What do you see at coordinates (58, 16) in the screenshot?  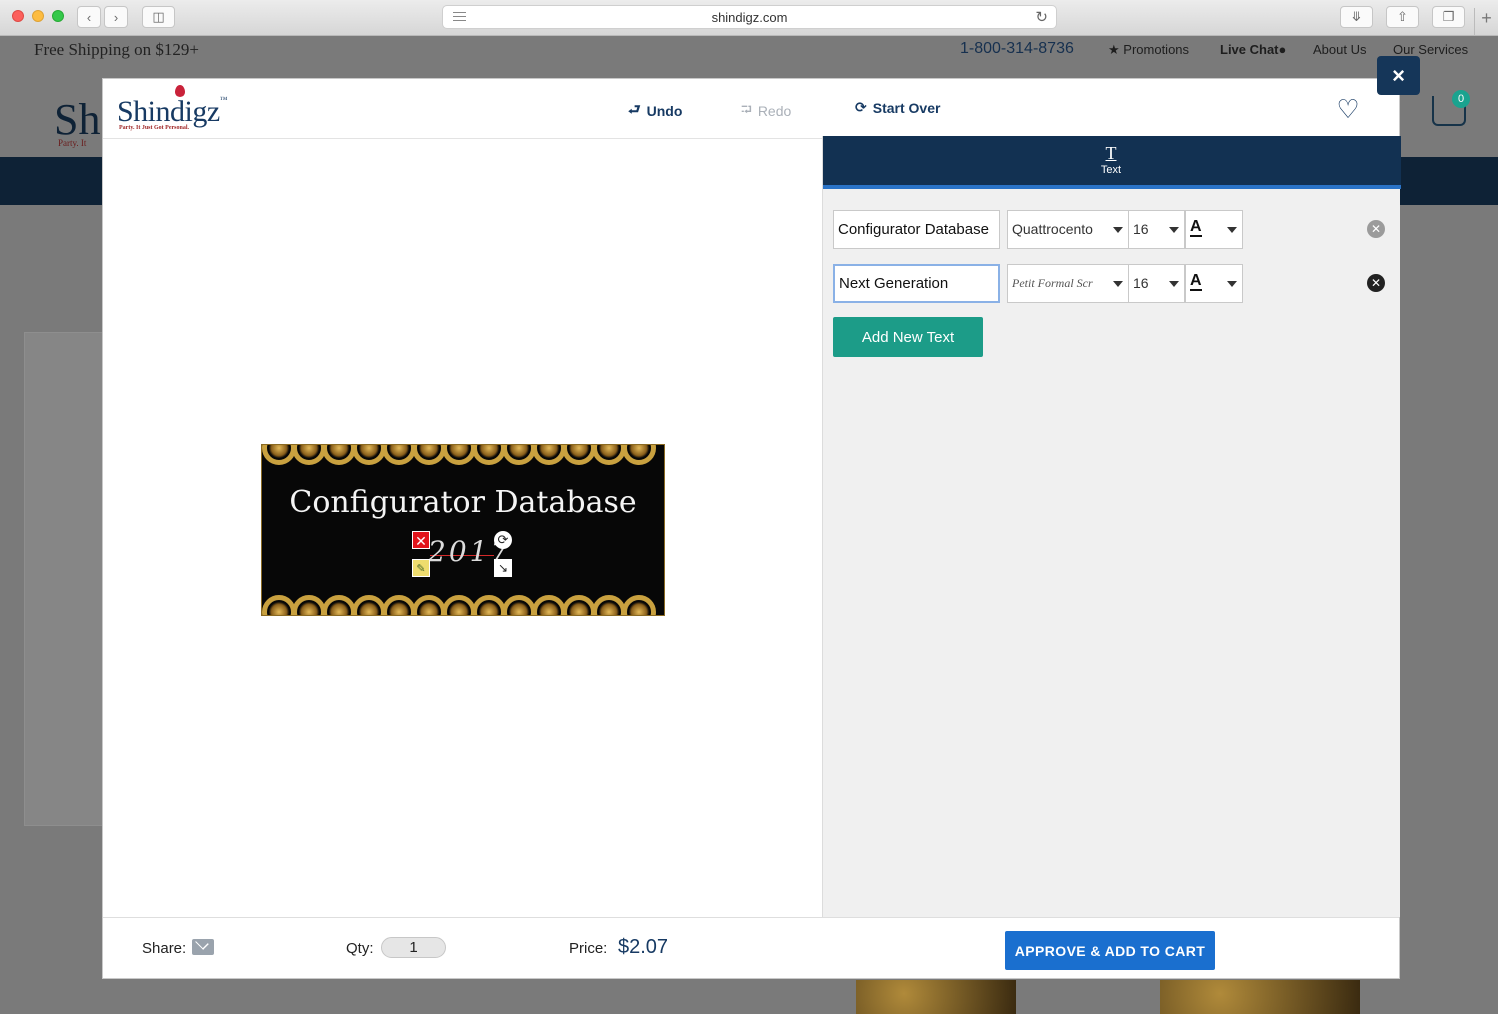 I see `zoom-window-button` at bounding box center [58, 16].